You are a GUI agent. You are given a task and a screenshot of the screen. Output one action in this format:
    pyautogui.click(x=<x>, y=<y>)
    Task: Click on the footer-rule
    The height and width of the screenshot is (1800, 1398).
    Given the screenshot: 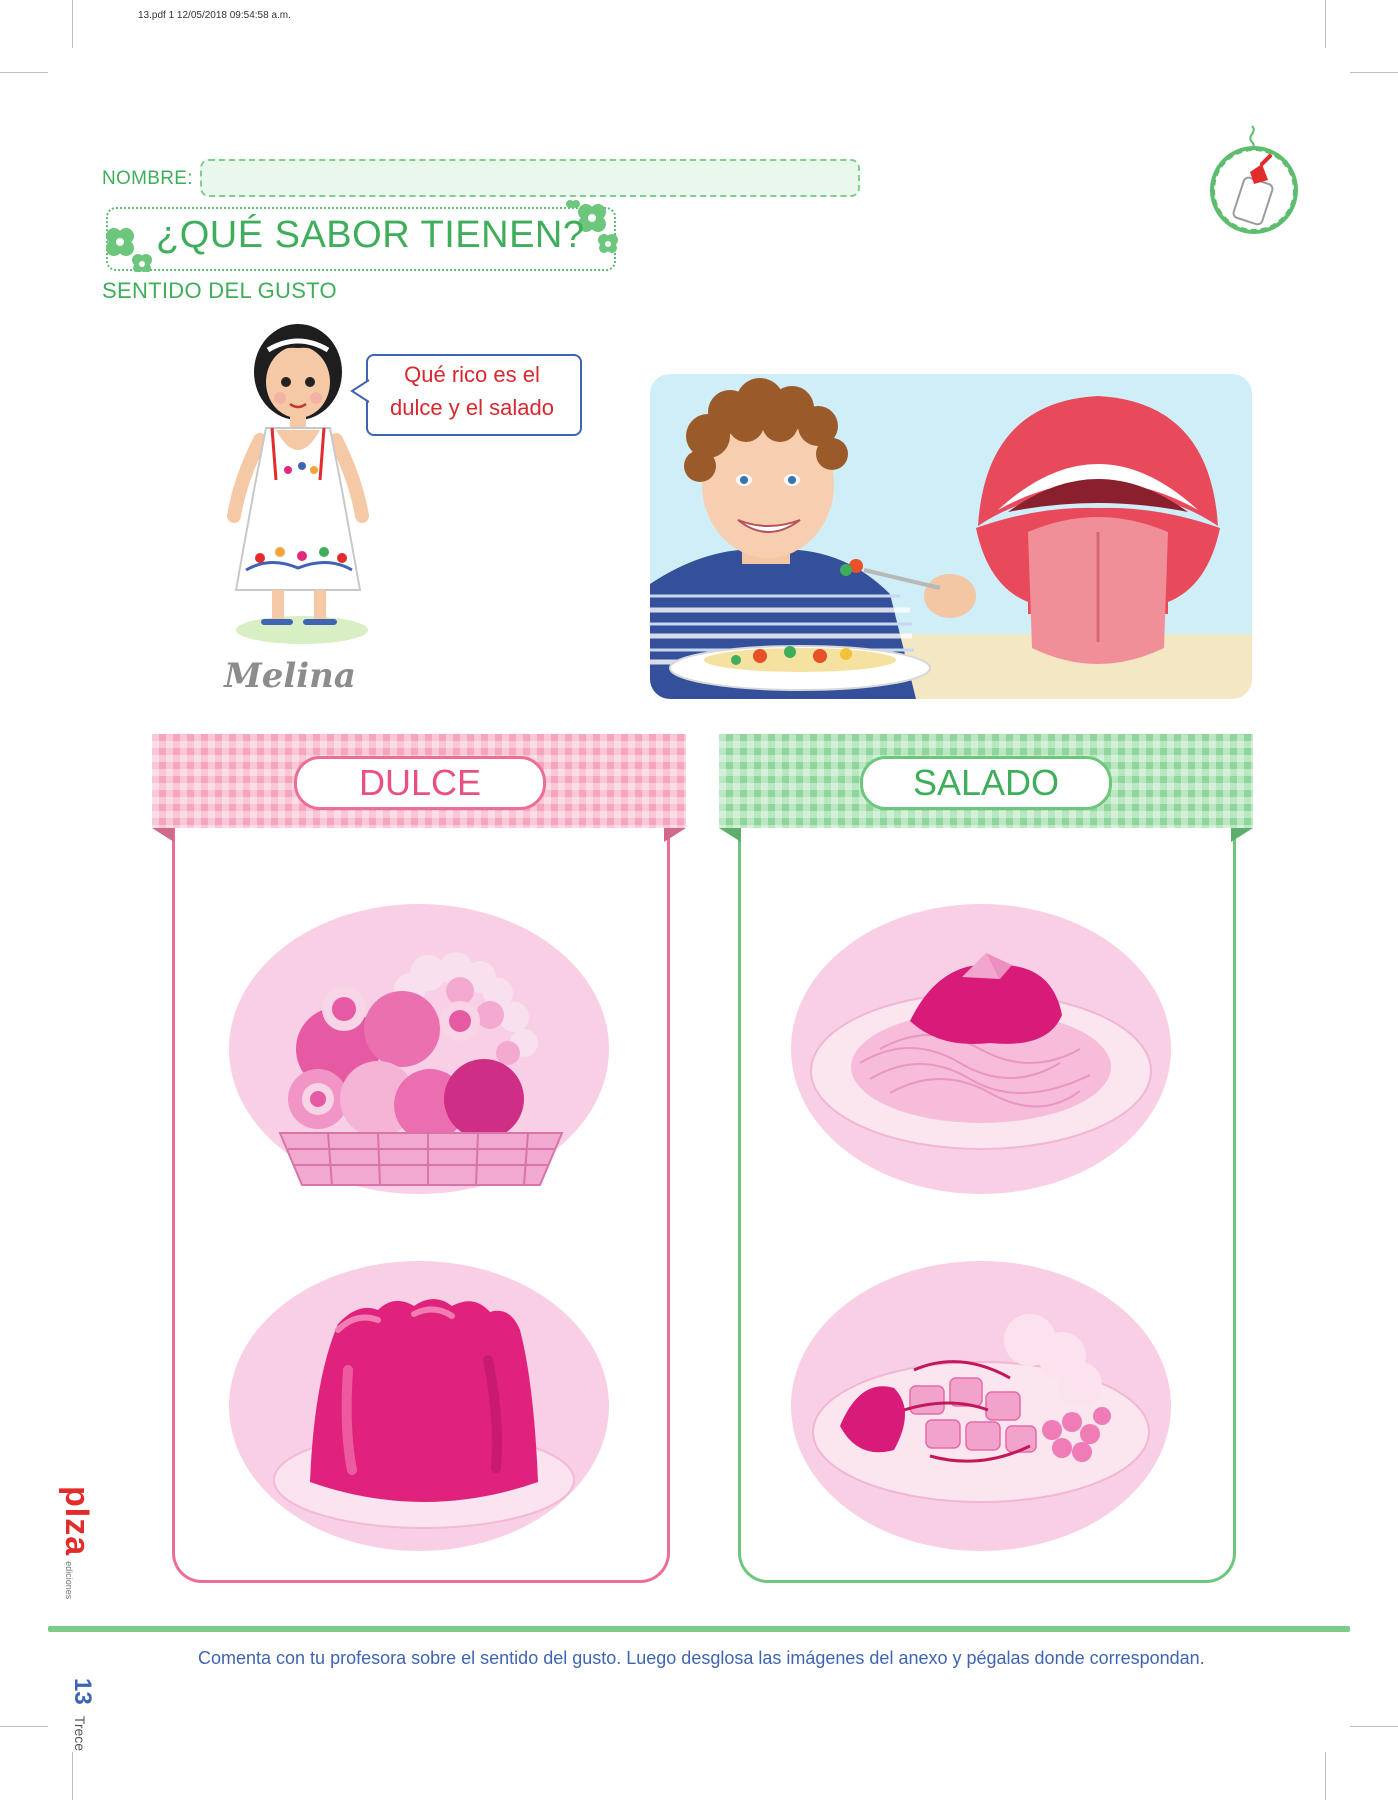 What is the action you would take?
    pyautogui.click(x=699, y=1629)
    